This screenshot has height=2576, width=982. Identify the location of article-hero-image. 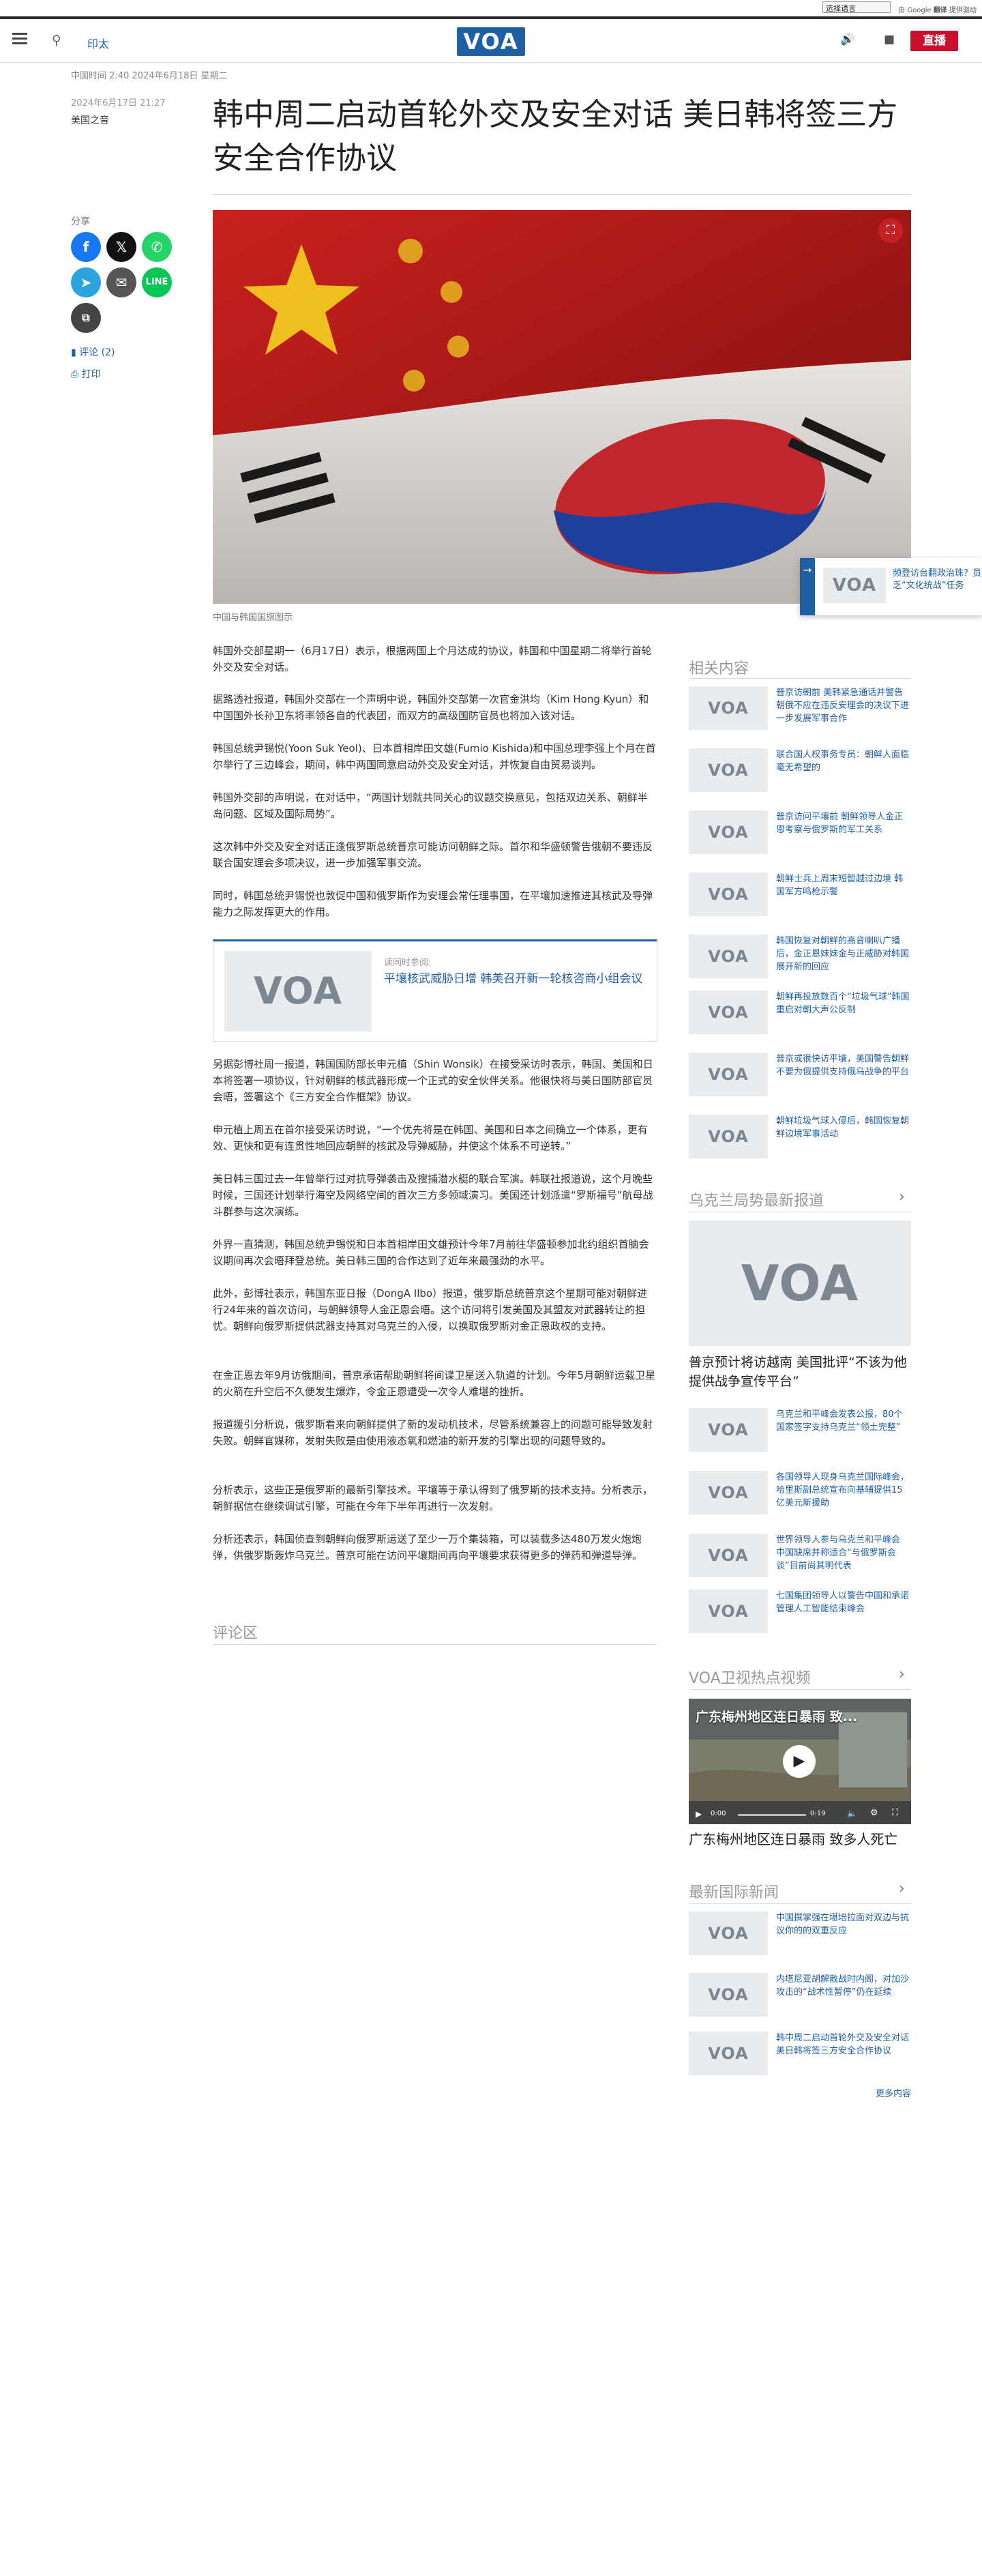
(562, 407).